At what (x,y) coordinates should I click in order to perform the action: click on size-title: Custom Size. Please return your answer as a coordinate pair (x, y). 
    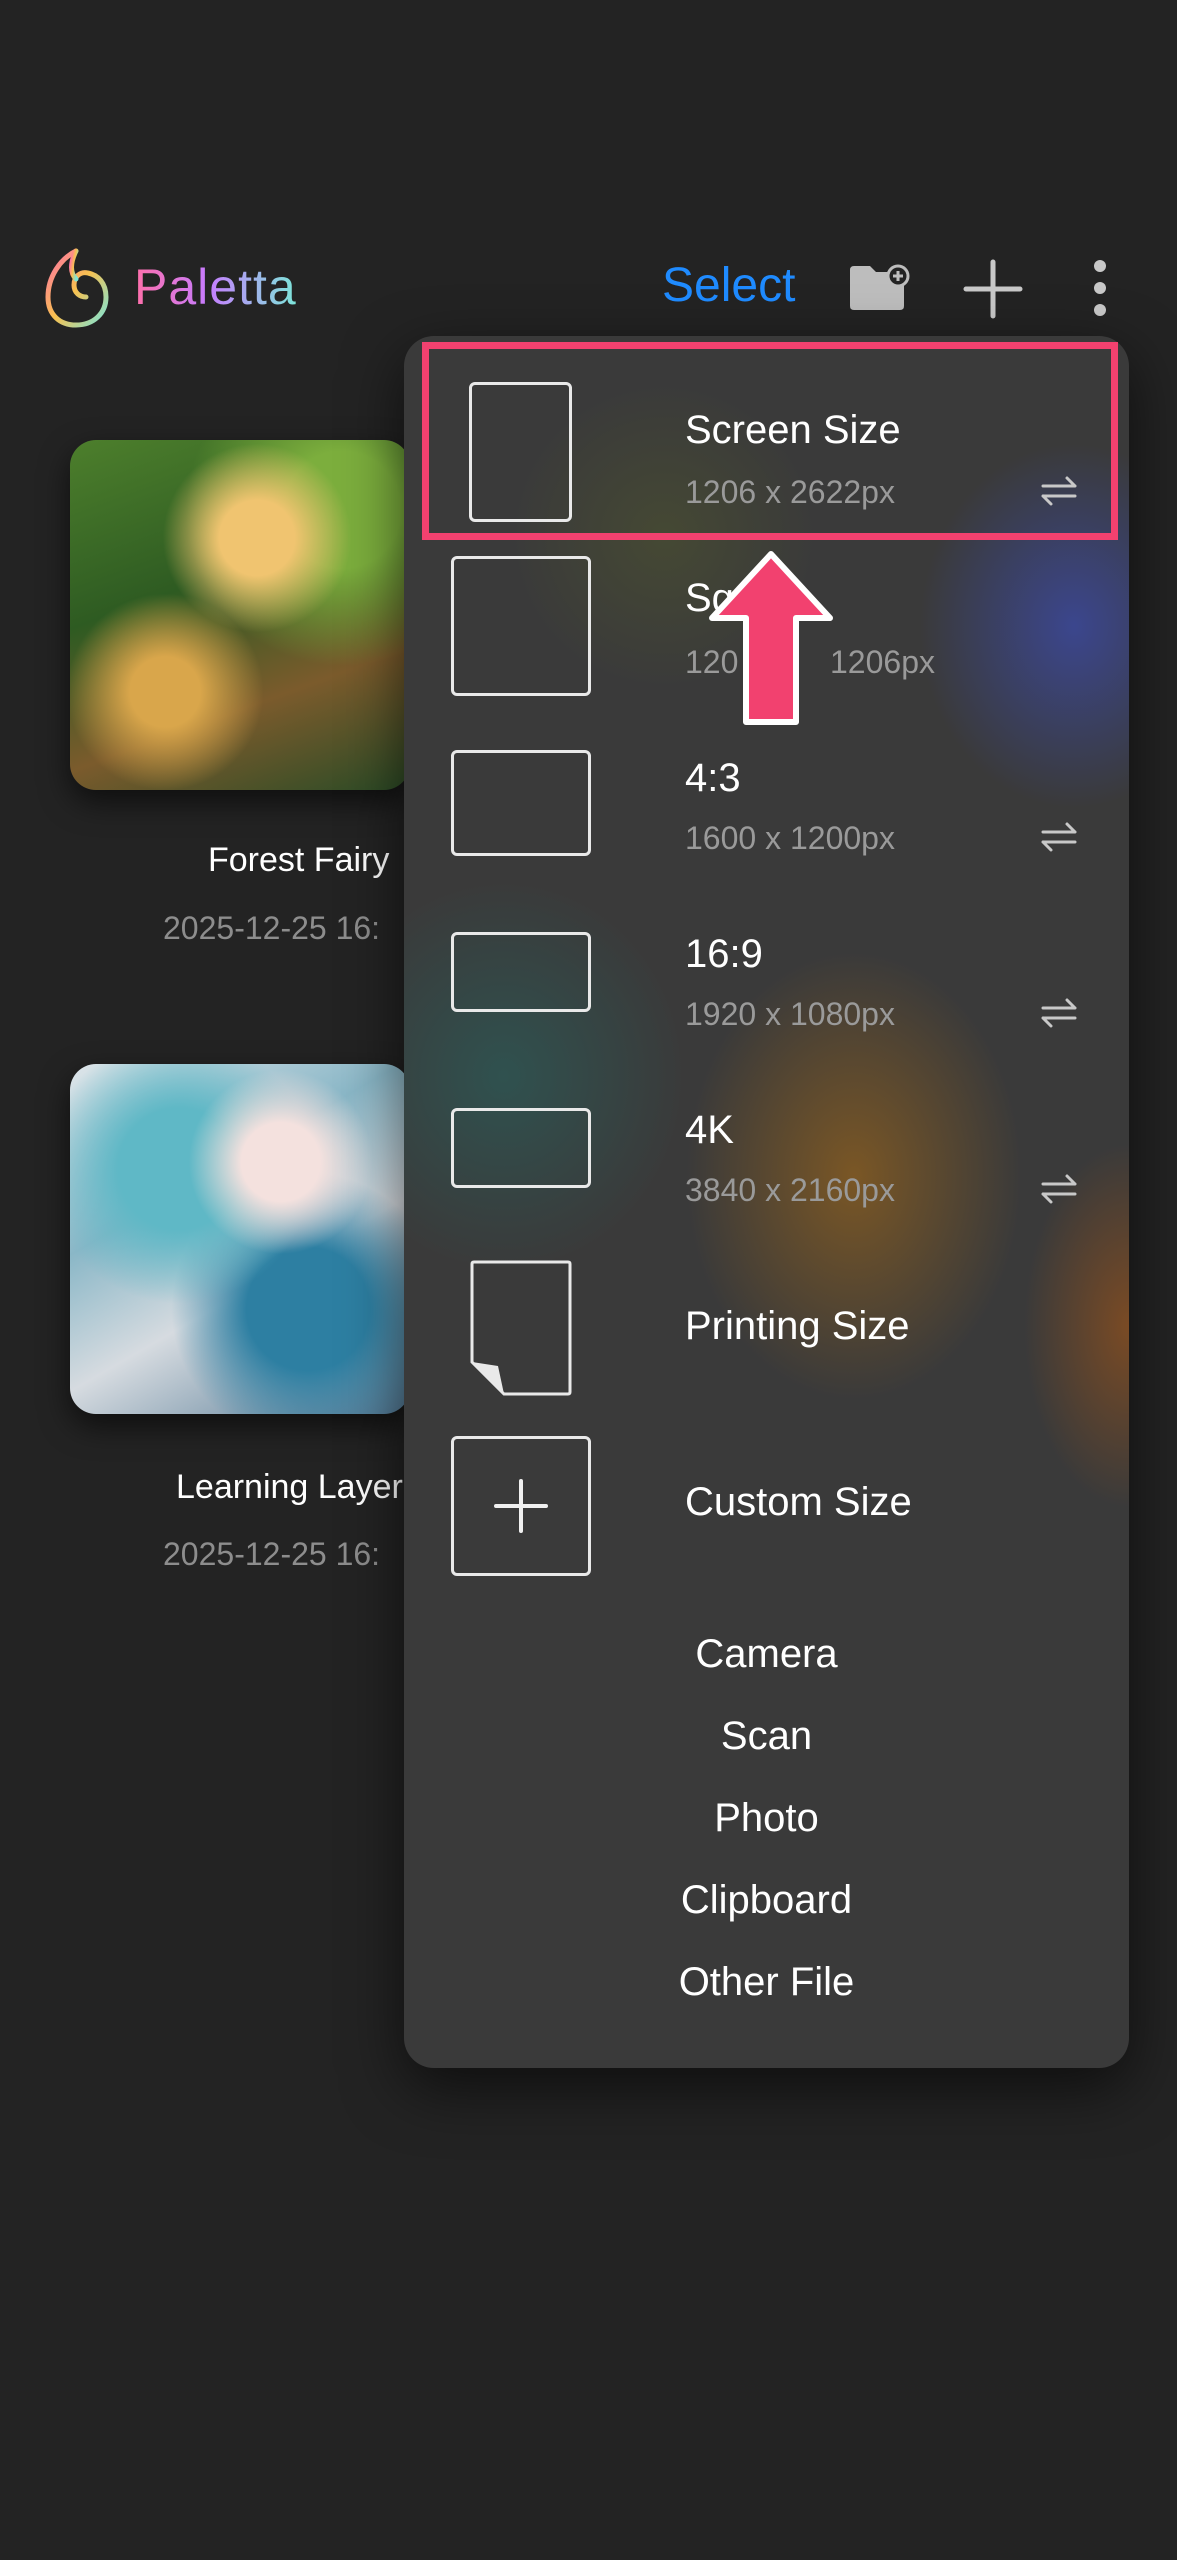
    Looking at the image, I should click on (798, 1502).